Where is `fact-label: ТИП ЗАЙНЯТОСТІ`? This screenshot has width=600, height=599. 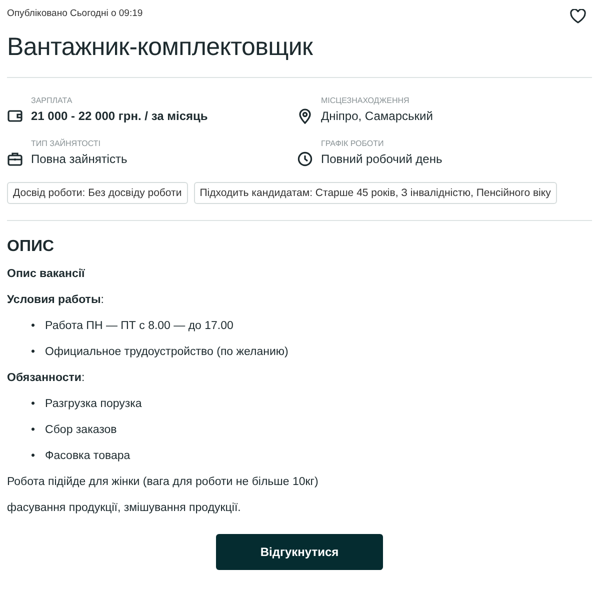
fact-label: ТИП ЗАЙНЯТОСТІ is located at coordinates (66, 143).